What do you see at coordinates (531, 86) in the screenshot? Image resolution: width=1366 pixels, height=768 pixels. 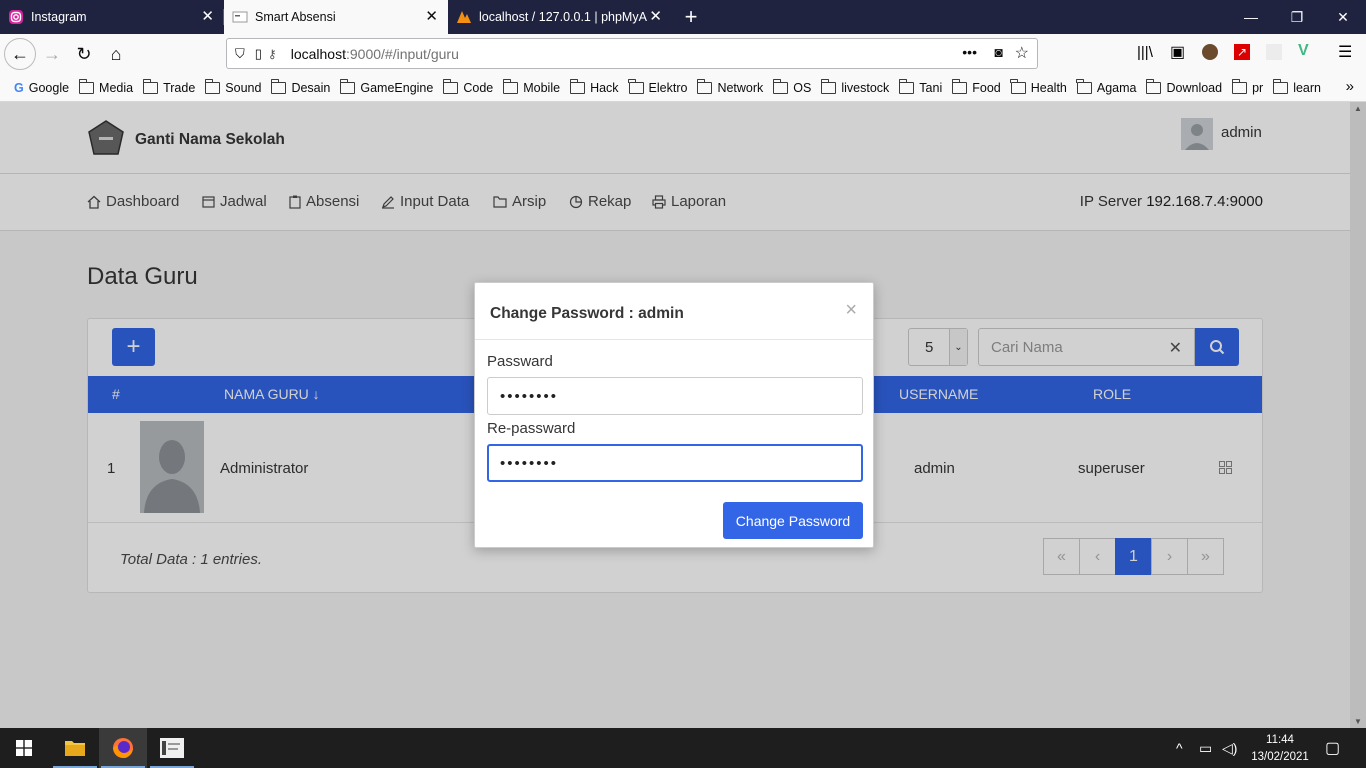 I see `bookmark-folder: Mobile` at bounding box center [531, 86].